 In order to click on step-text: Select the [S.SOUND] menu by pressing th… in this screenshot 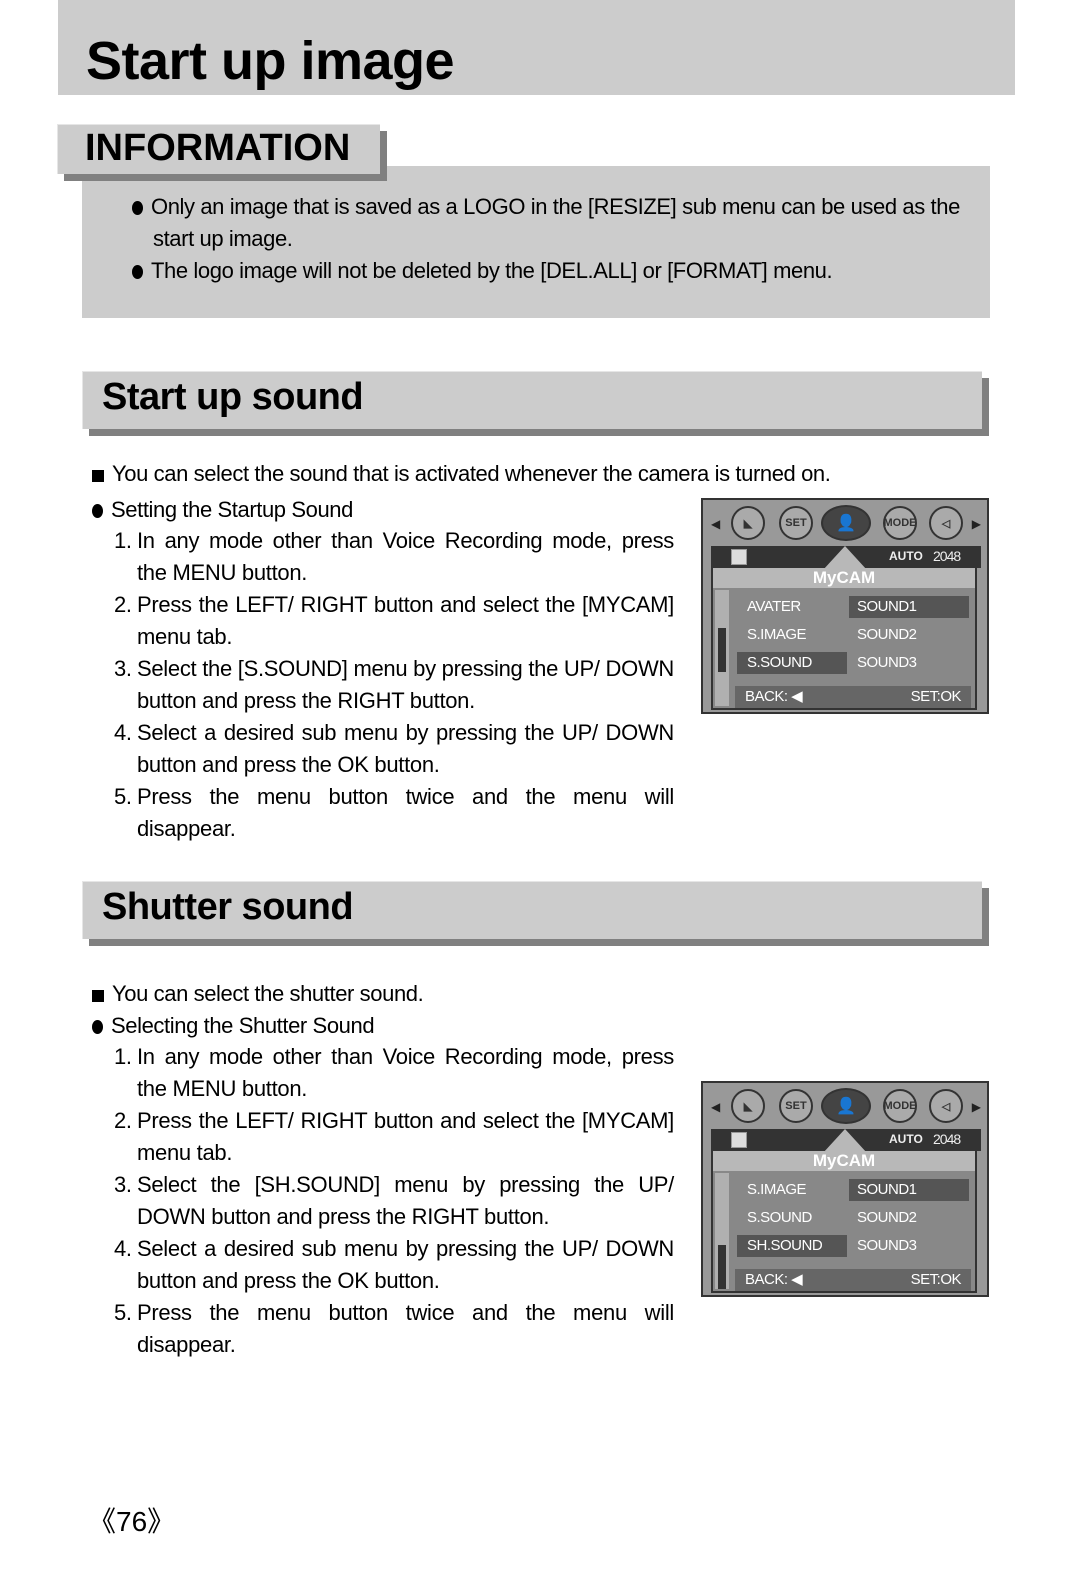, I will do `click(405, 684)`.